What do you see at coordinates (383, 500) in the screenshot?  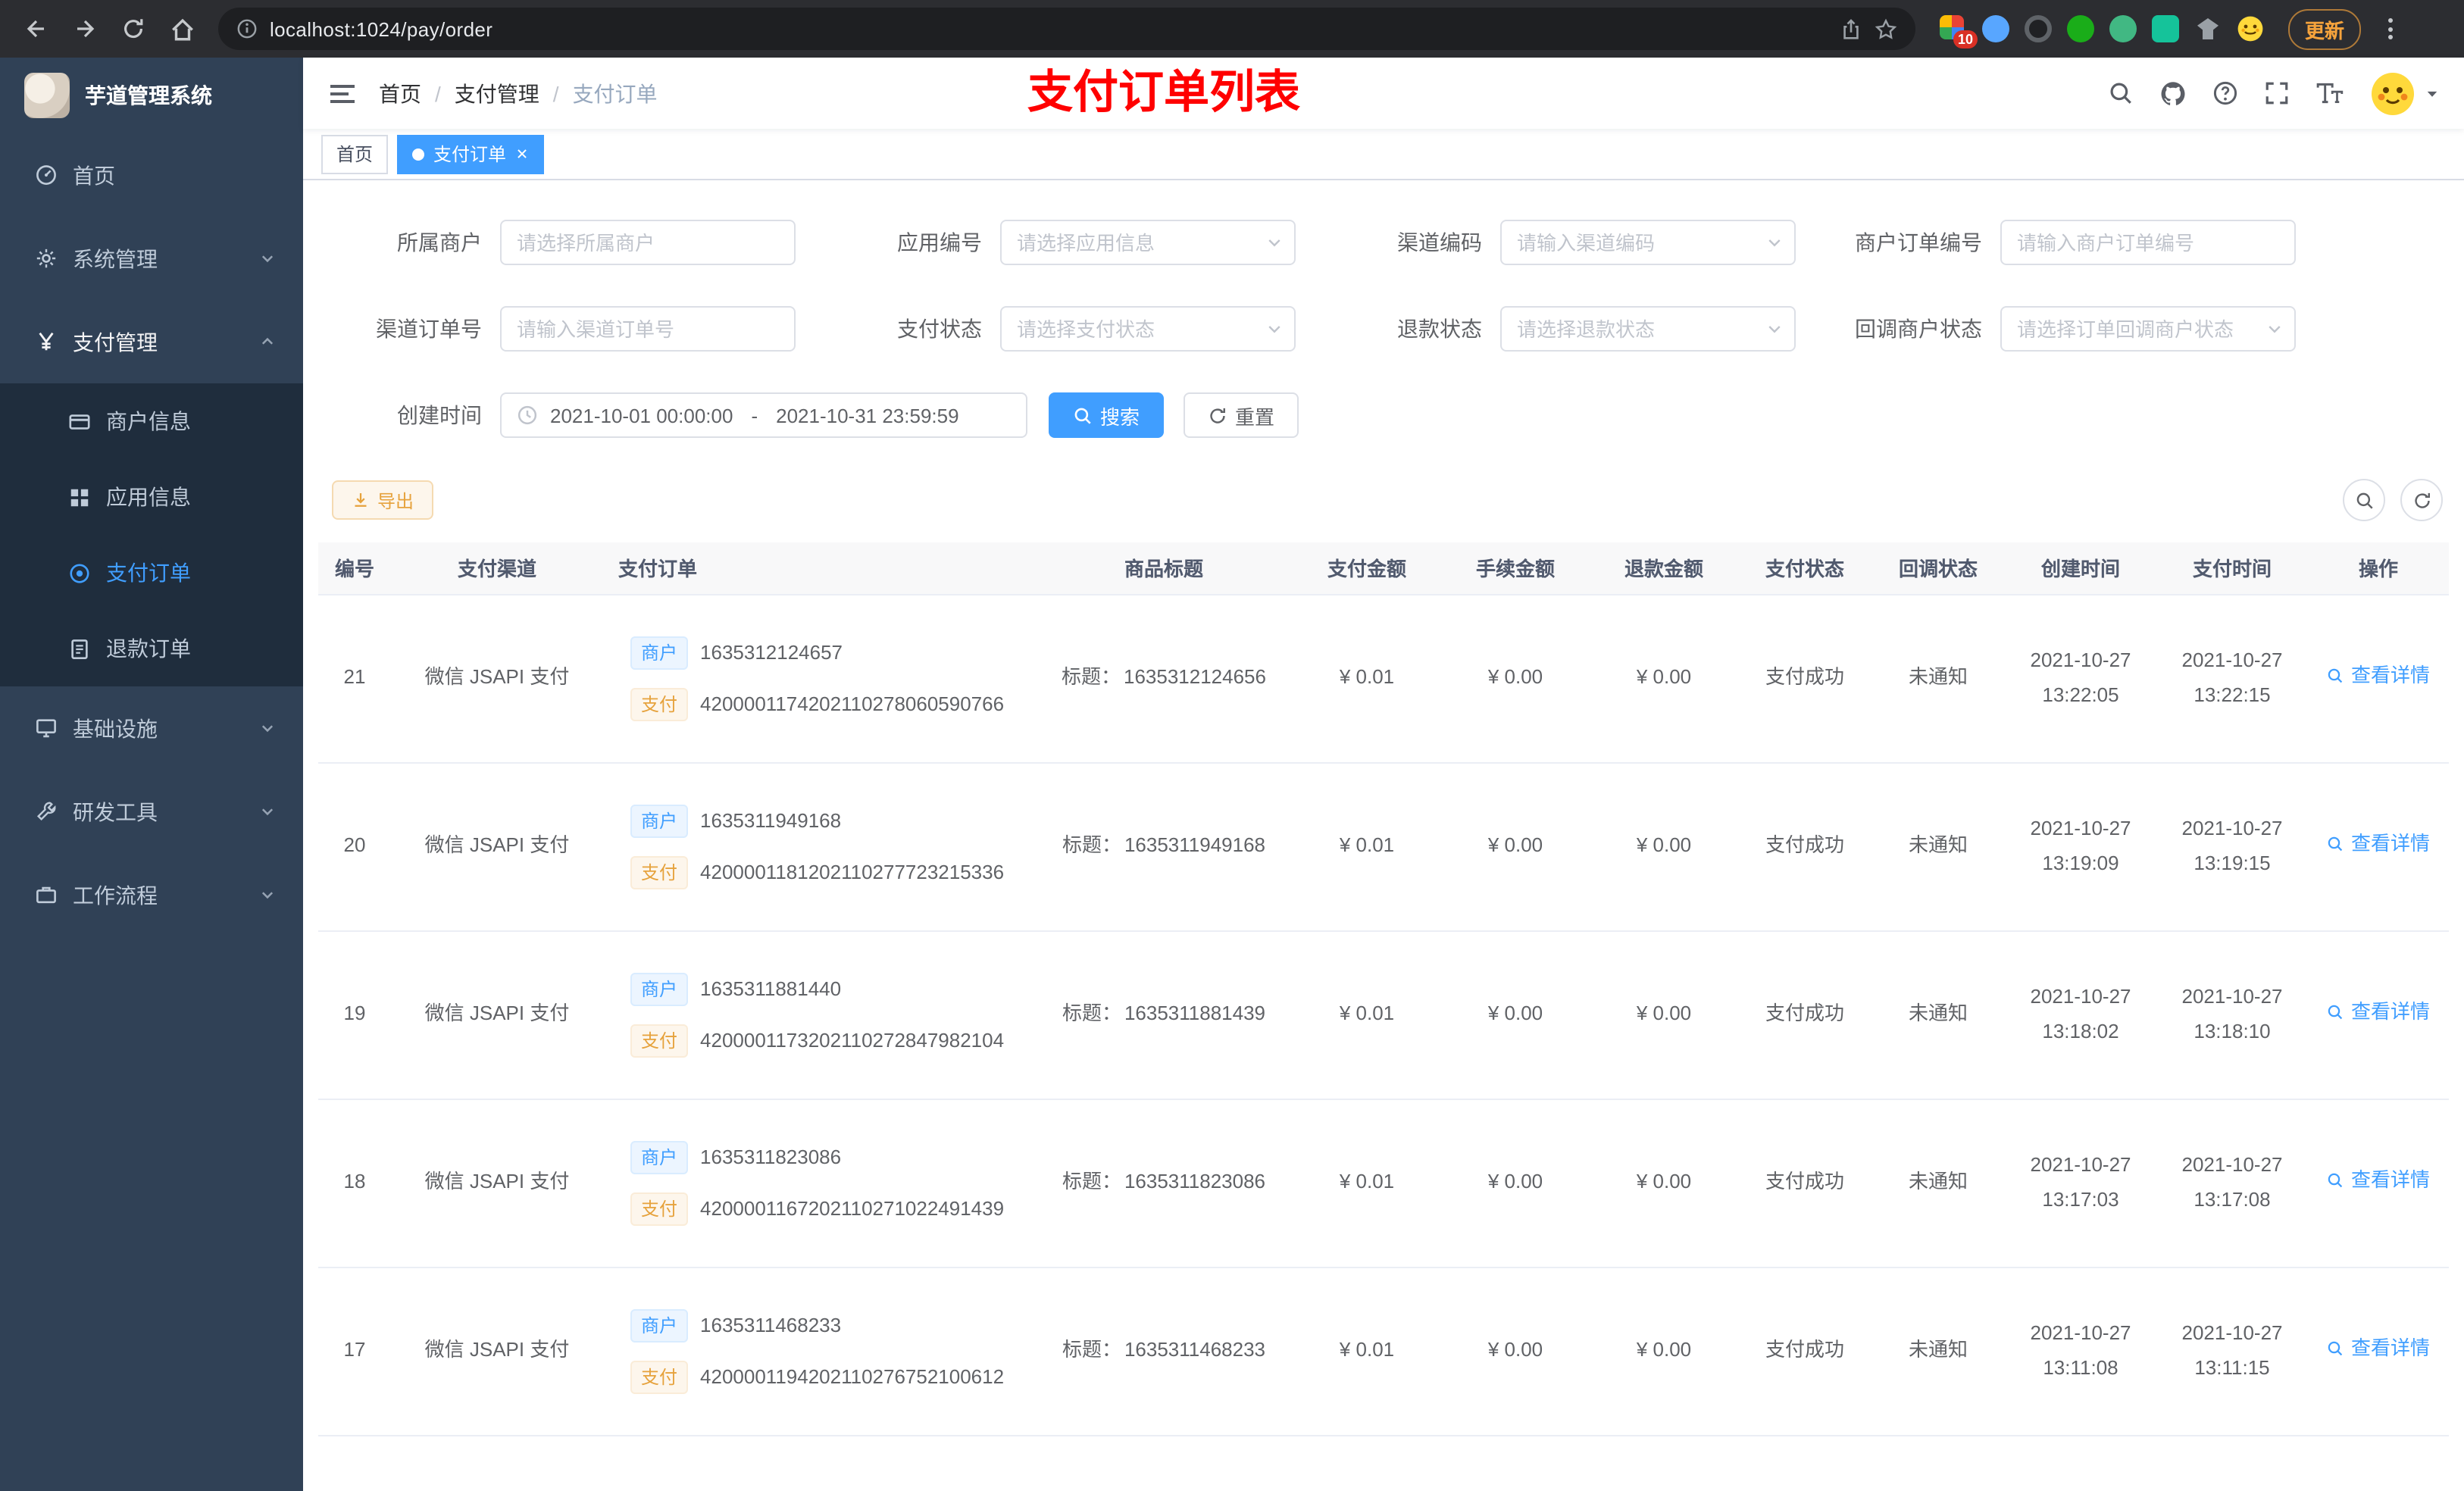 I see `export-button: 导出` at bounding box center [383, 500].